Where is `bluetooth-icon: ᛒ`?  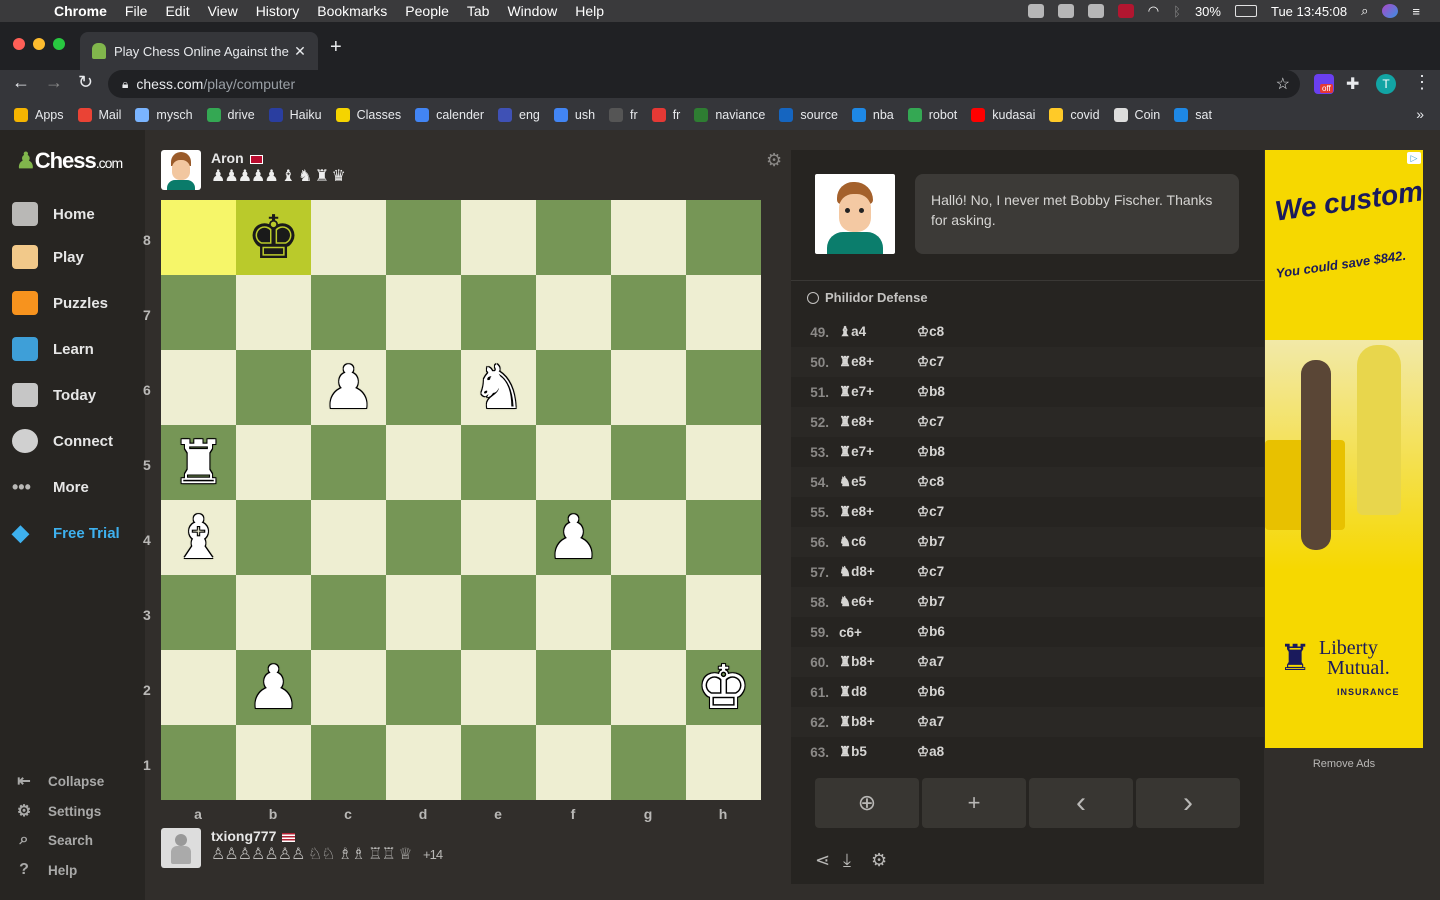 bluetooth-icon: ᛒ is located at coordinates (1177, 11).